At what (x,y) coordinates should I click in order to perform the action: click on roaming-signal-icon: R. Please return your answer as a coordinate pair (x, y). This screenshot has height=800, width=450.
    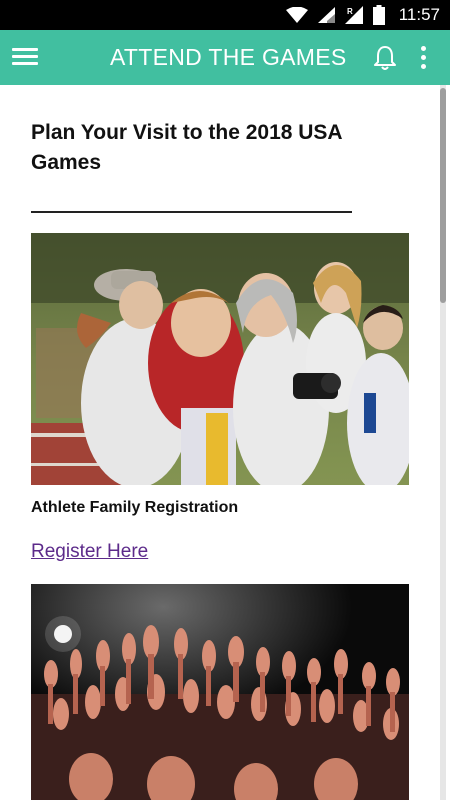
    Looking at the image, I should click on (353, 15).